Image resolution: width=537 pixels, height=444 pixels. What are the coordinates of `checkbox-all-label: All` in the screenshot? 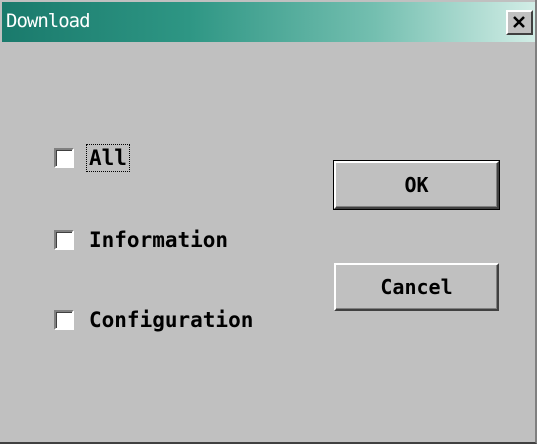 It's located at (108, 158).